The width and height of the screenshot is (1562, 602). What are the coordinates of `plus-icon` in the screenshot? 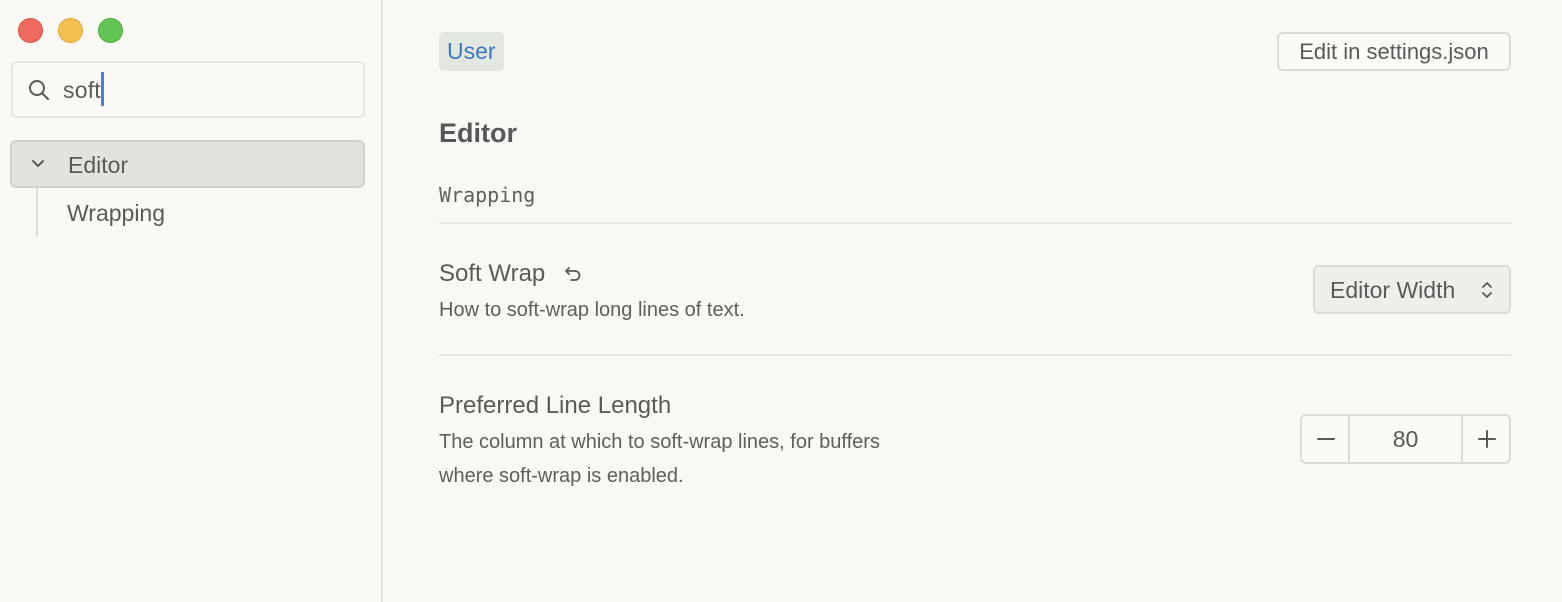 It's located at (1487, 439).